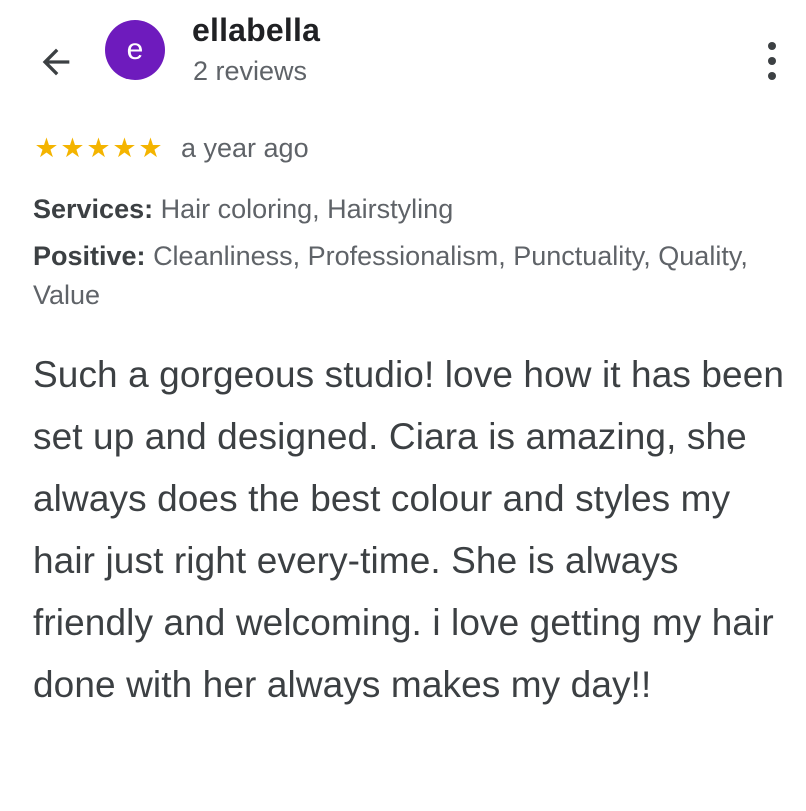 The height and width of the screenshot is (811, 806). I want to click on star-rating: ★ ★ ★ ★ ★, so click(98, 148).